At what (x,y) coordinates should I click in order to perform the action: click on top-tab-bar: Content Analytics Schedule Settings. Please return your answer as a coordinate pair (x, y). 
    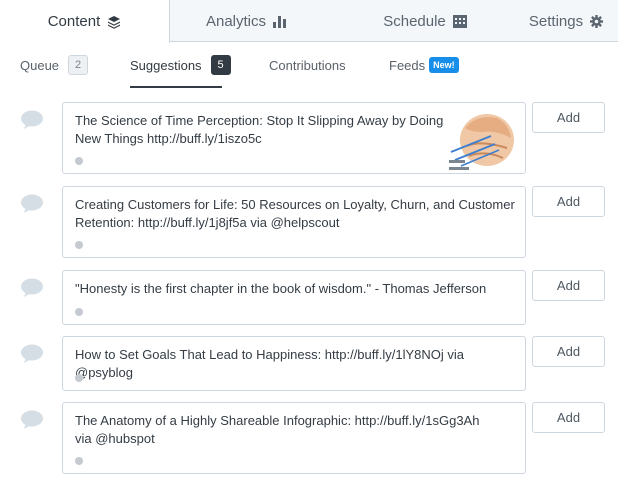
    Looking at the image, I should click on (309, 21).